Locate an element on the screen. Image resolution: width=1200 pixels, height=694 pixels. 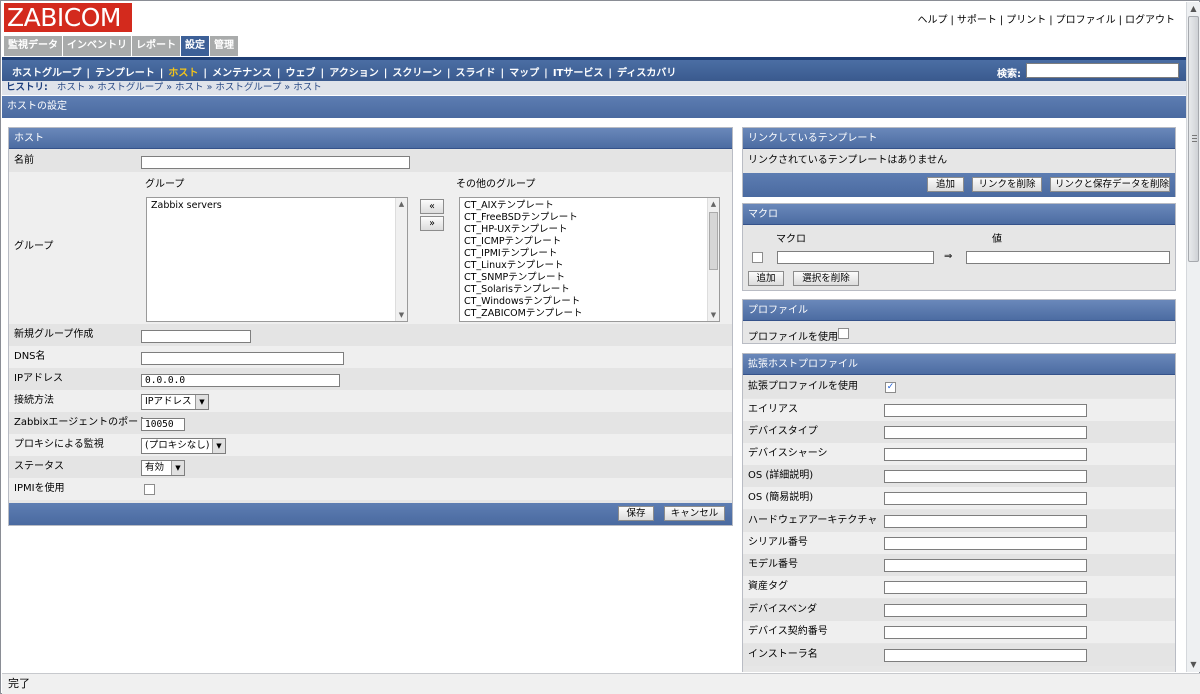
macro-input is located at coordinates (855, 257).